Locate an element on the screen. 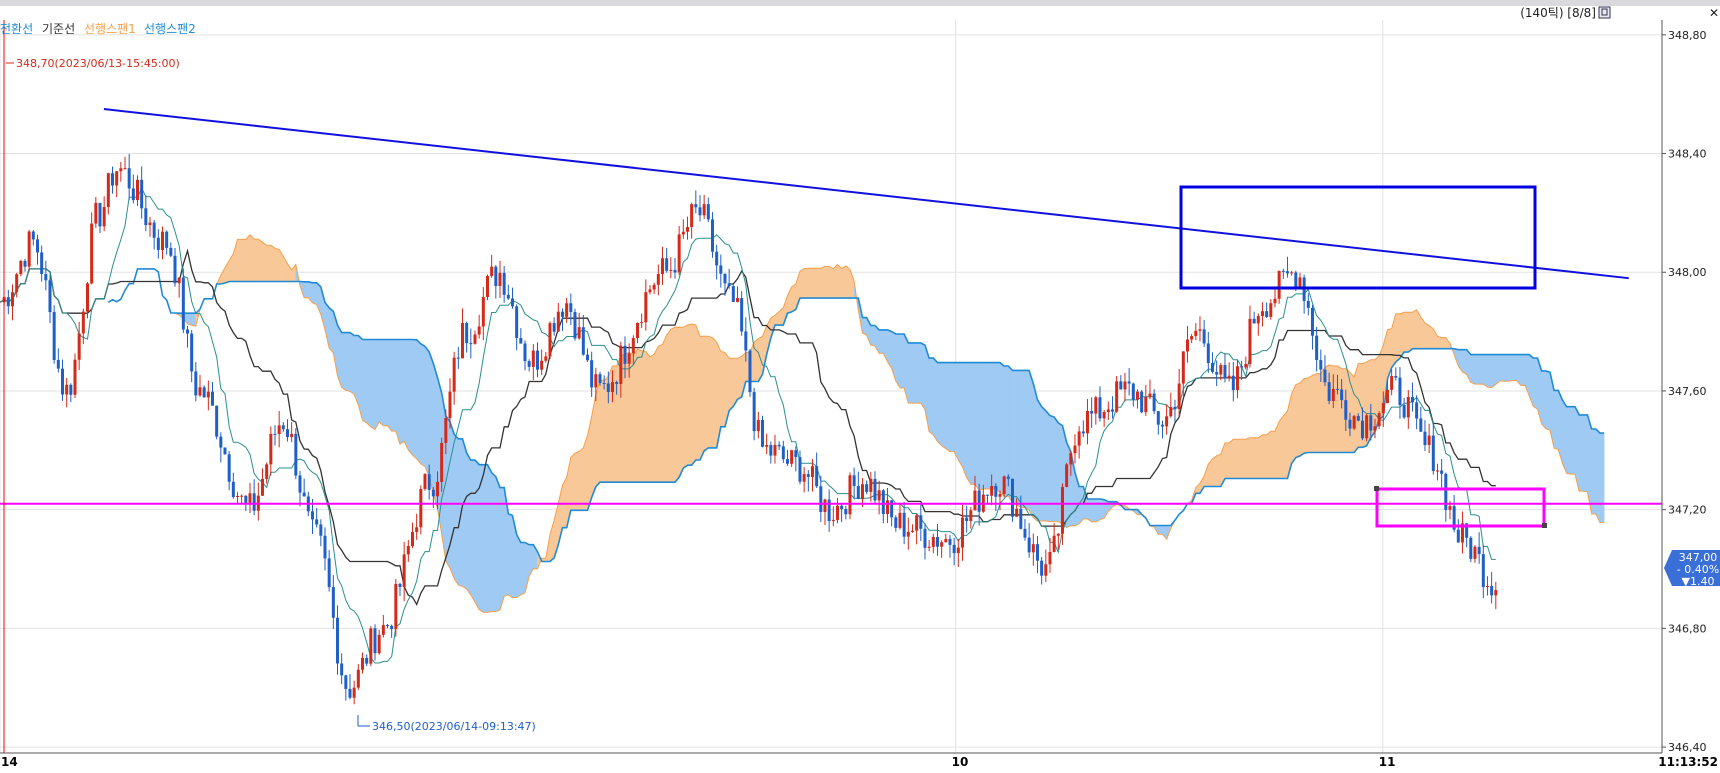 The height and width of the screenshot is (773, 1720). window-minimize-icon is located at coordinates (1604, 12).